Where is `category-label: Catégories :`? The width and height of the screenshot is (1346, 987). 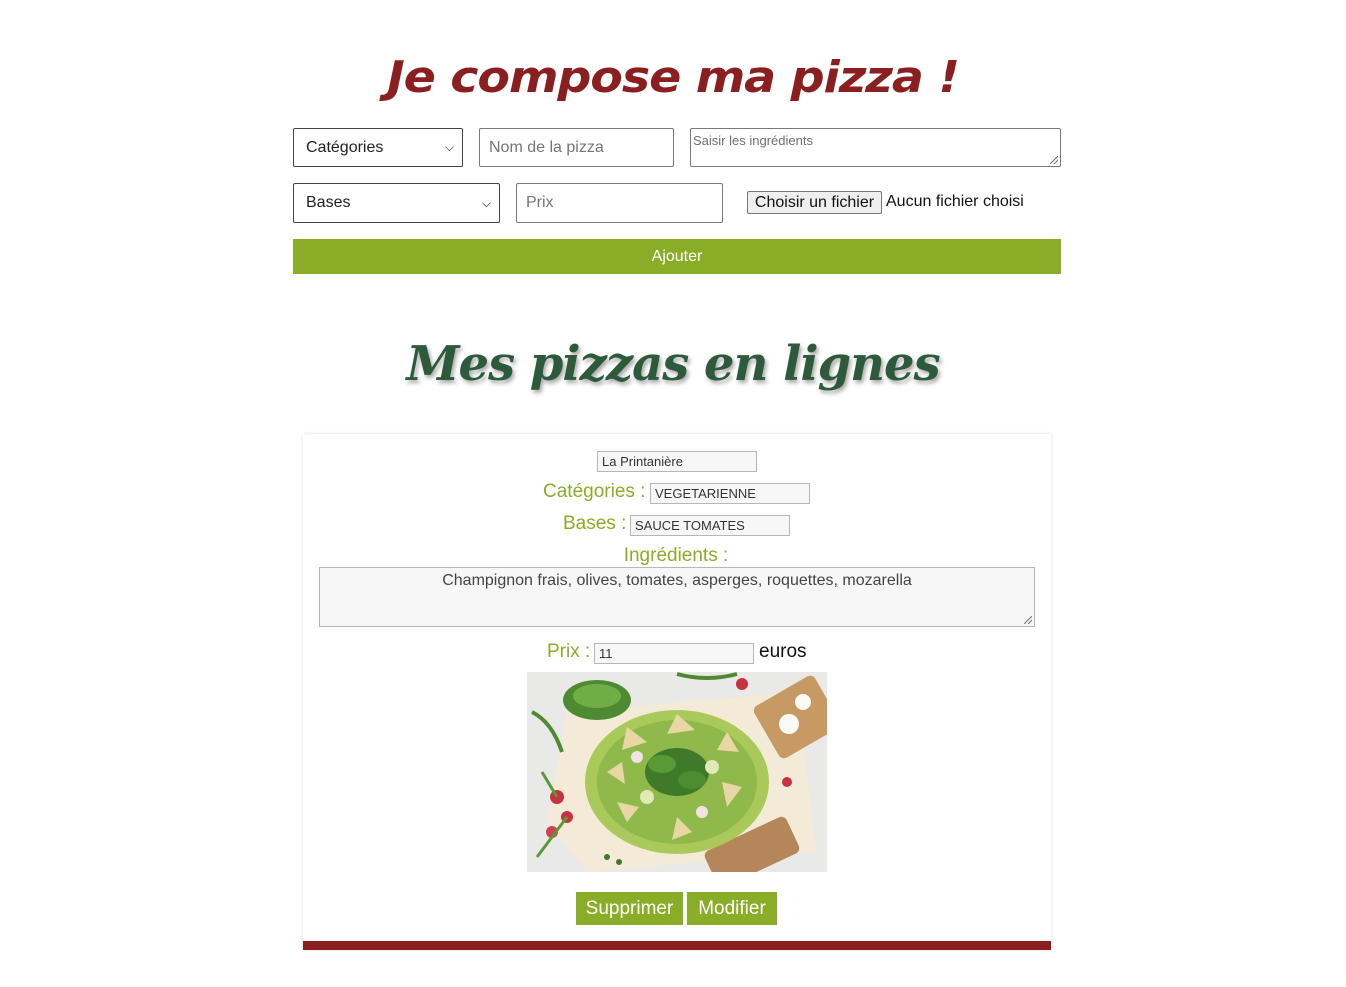 category-label: Catégories : is located at coordinates (594, 491).